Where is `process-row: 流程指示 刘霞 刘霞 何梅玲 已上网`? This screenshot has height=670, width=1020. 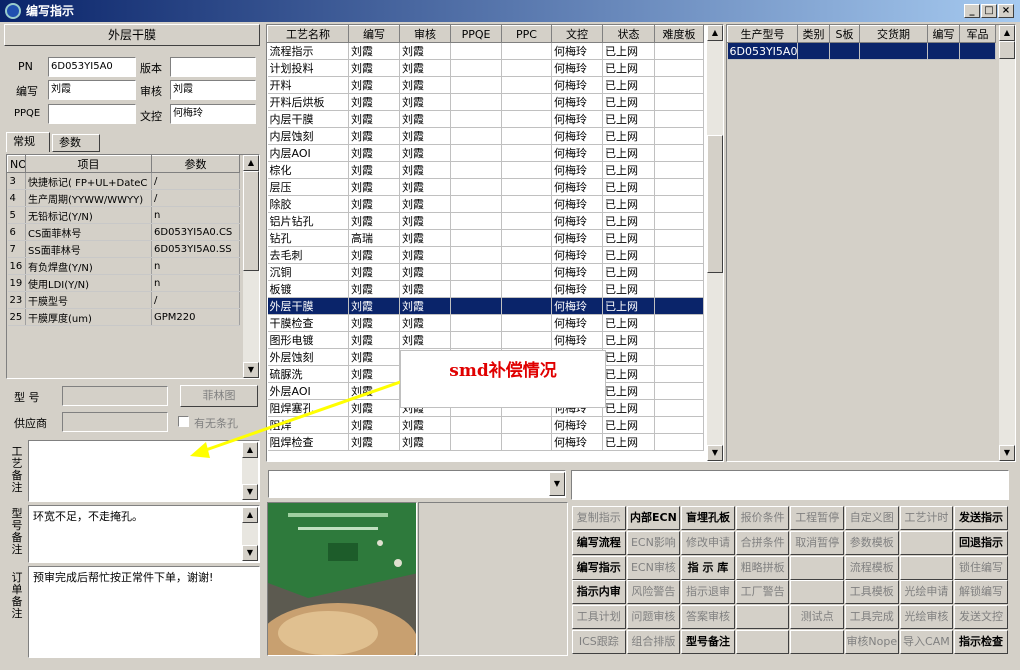
process-row: 流程指示 刘霞 刘霞 何梅玲 已上网 is located at coordinates (485, 51).